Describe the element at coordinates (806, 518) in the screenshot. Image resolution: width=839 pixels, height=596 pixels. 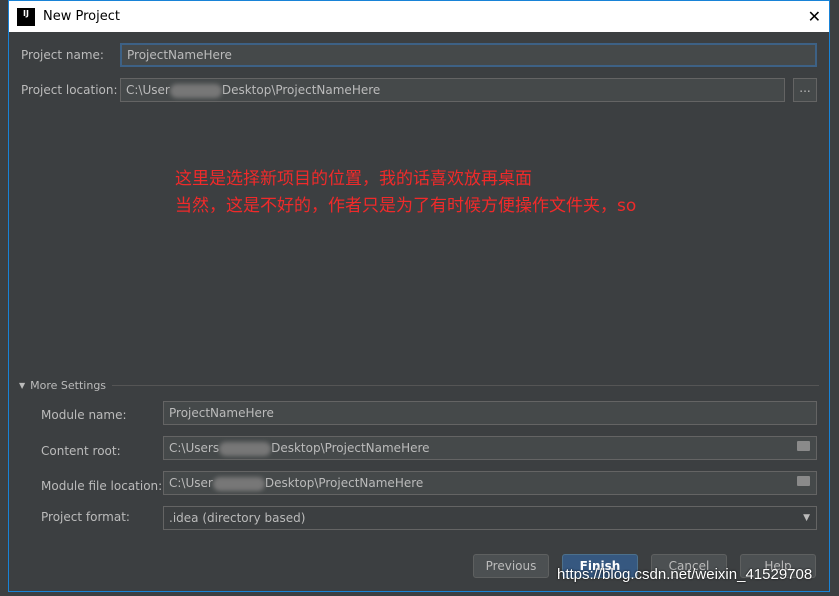
I see `chevron-down-icon: ▼` at that location.